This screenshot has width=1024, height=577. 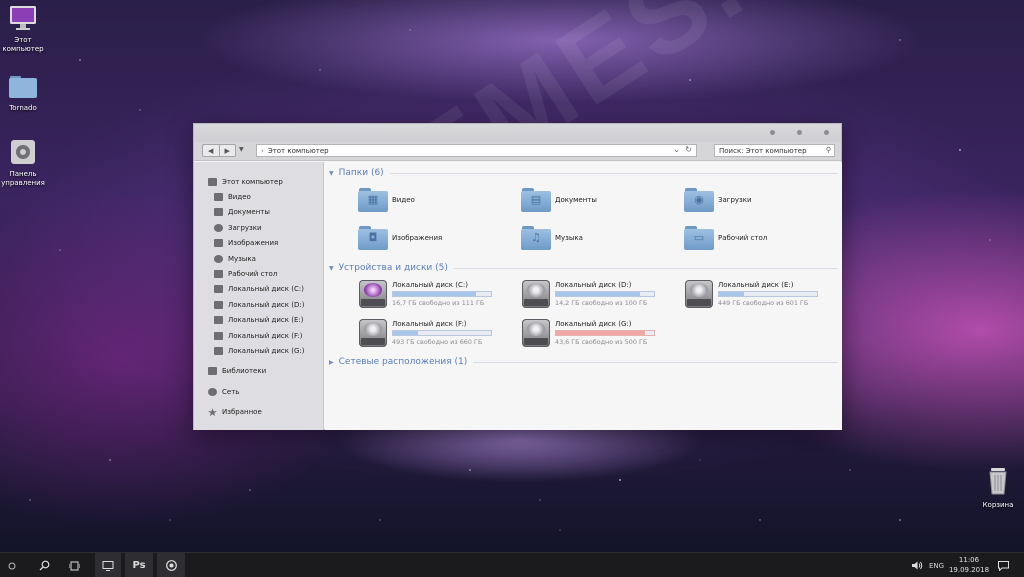 What do you see at coordinates (569, 238) in the screenshot?
I see `folder-label: Музыка` at bounding box center [569, 238].